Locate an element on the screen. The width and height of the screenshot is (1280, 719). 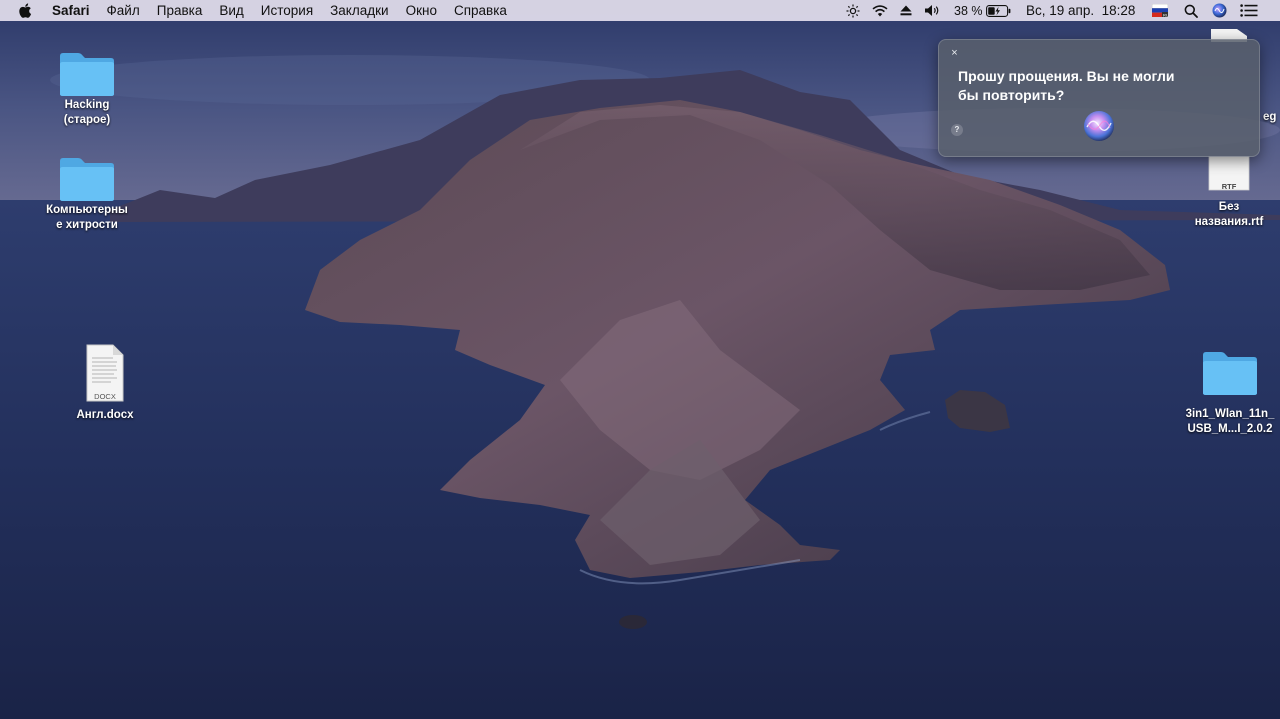
search-icon is located at coordinates (1191, 10).